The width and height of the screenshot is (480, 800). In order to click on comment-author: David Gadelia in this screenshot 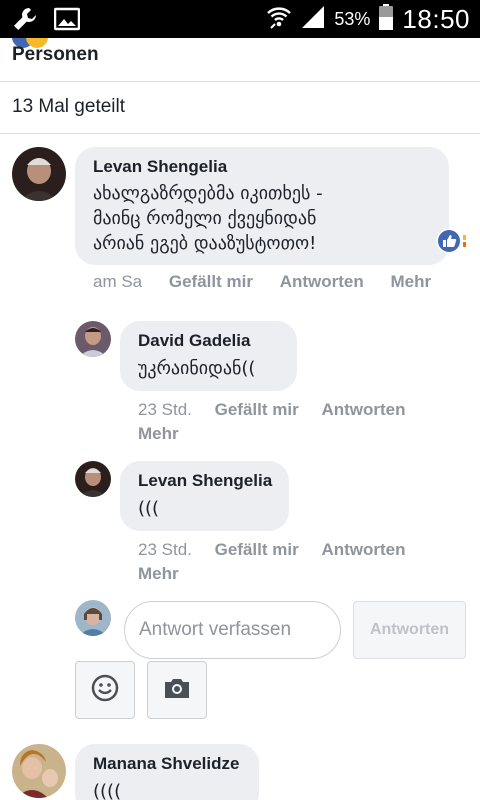, I will do `click(194, 341)`.